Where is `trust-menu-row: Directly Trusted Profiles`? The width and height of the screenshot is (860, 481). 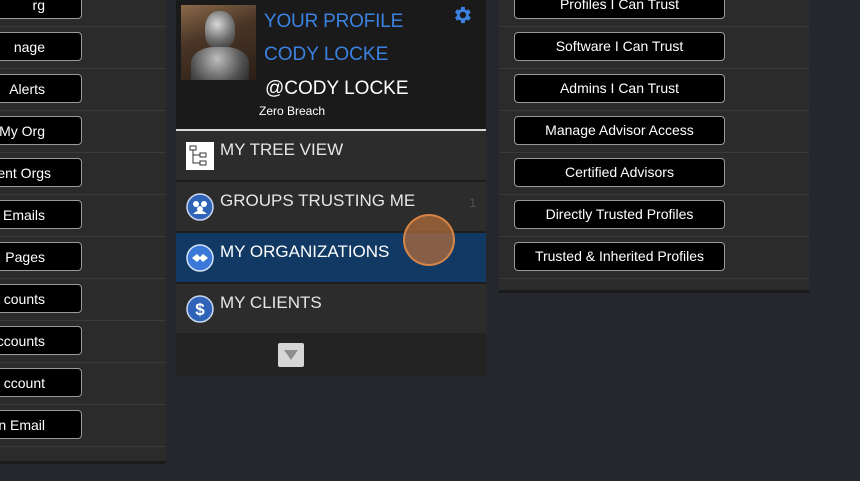
trust-menu-row: Directly Trusted Profiles is located at coordinates (654, 216).